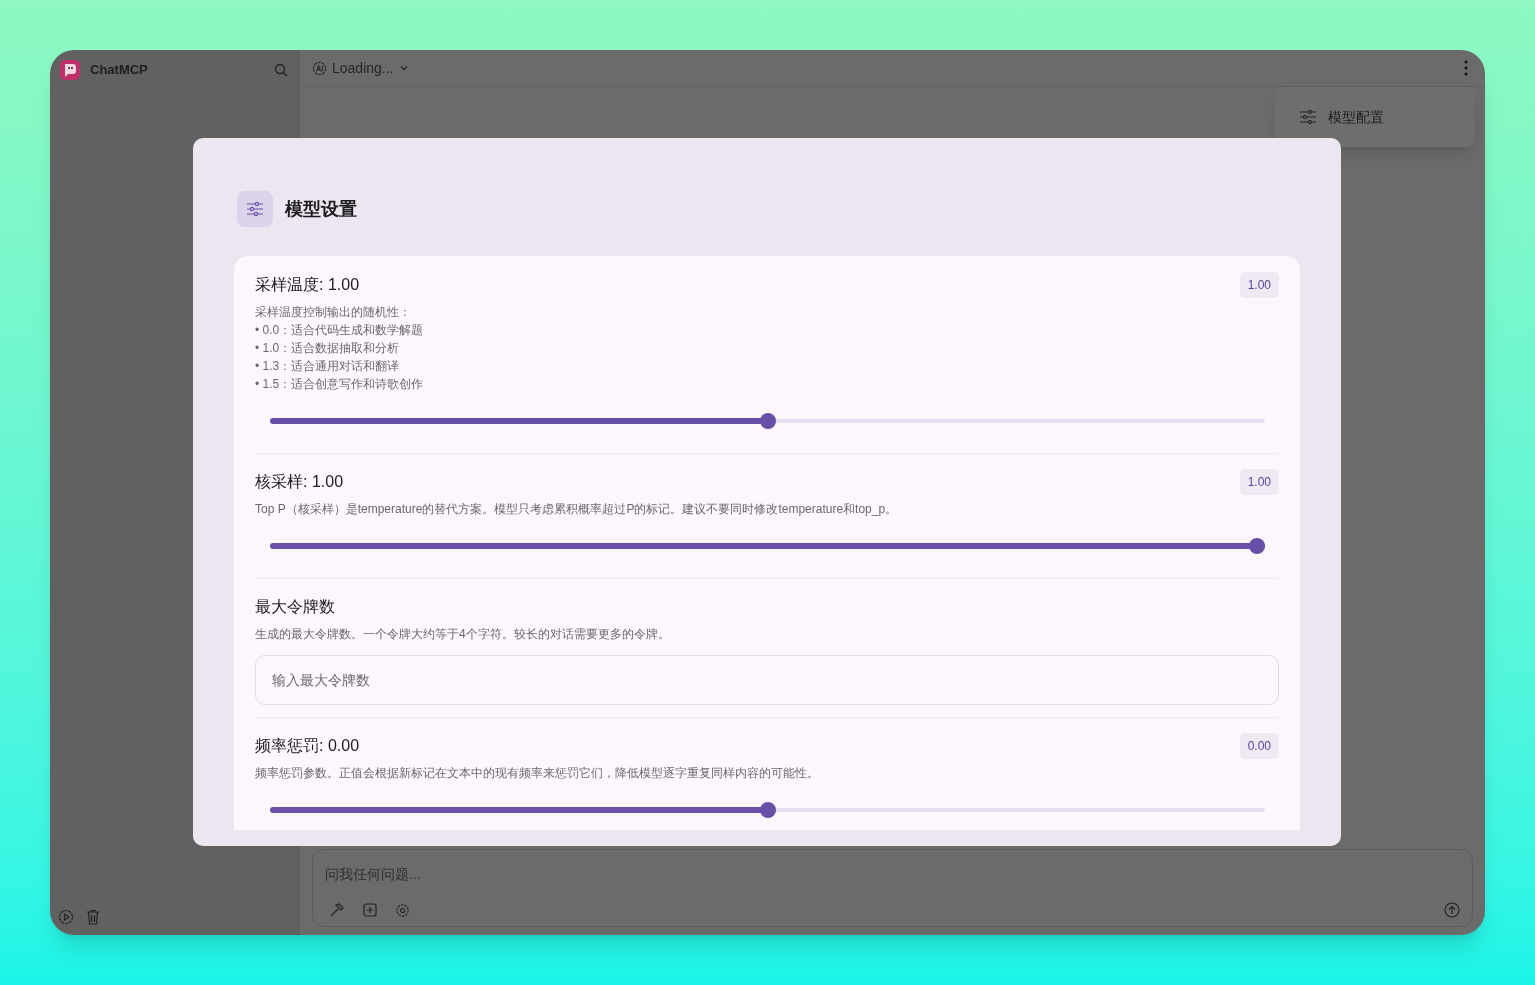 The width and height of the screenshot is (1535, 985). I want to click on dialog-title: 模型设置, so click(321, 209).